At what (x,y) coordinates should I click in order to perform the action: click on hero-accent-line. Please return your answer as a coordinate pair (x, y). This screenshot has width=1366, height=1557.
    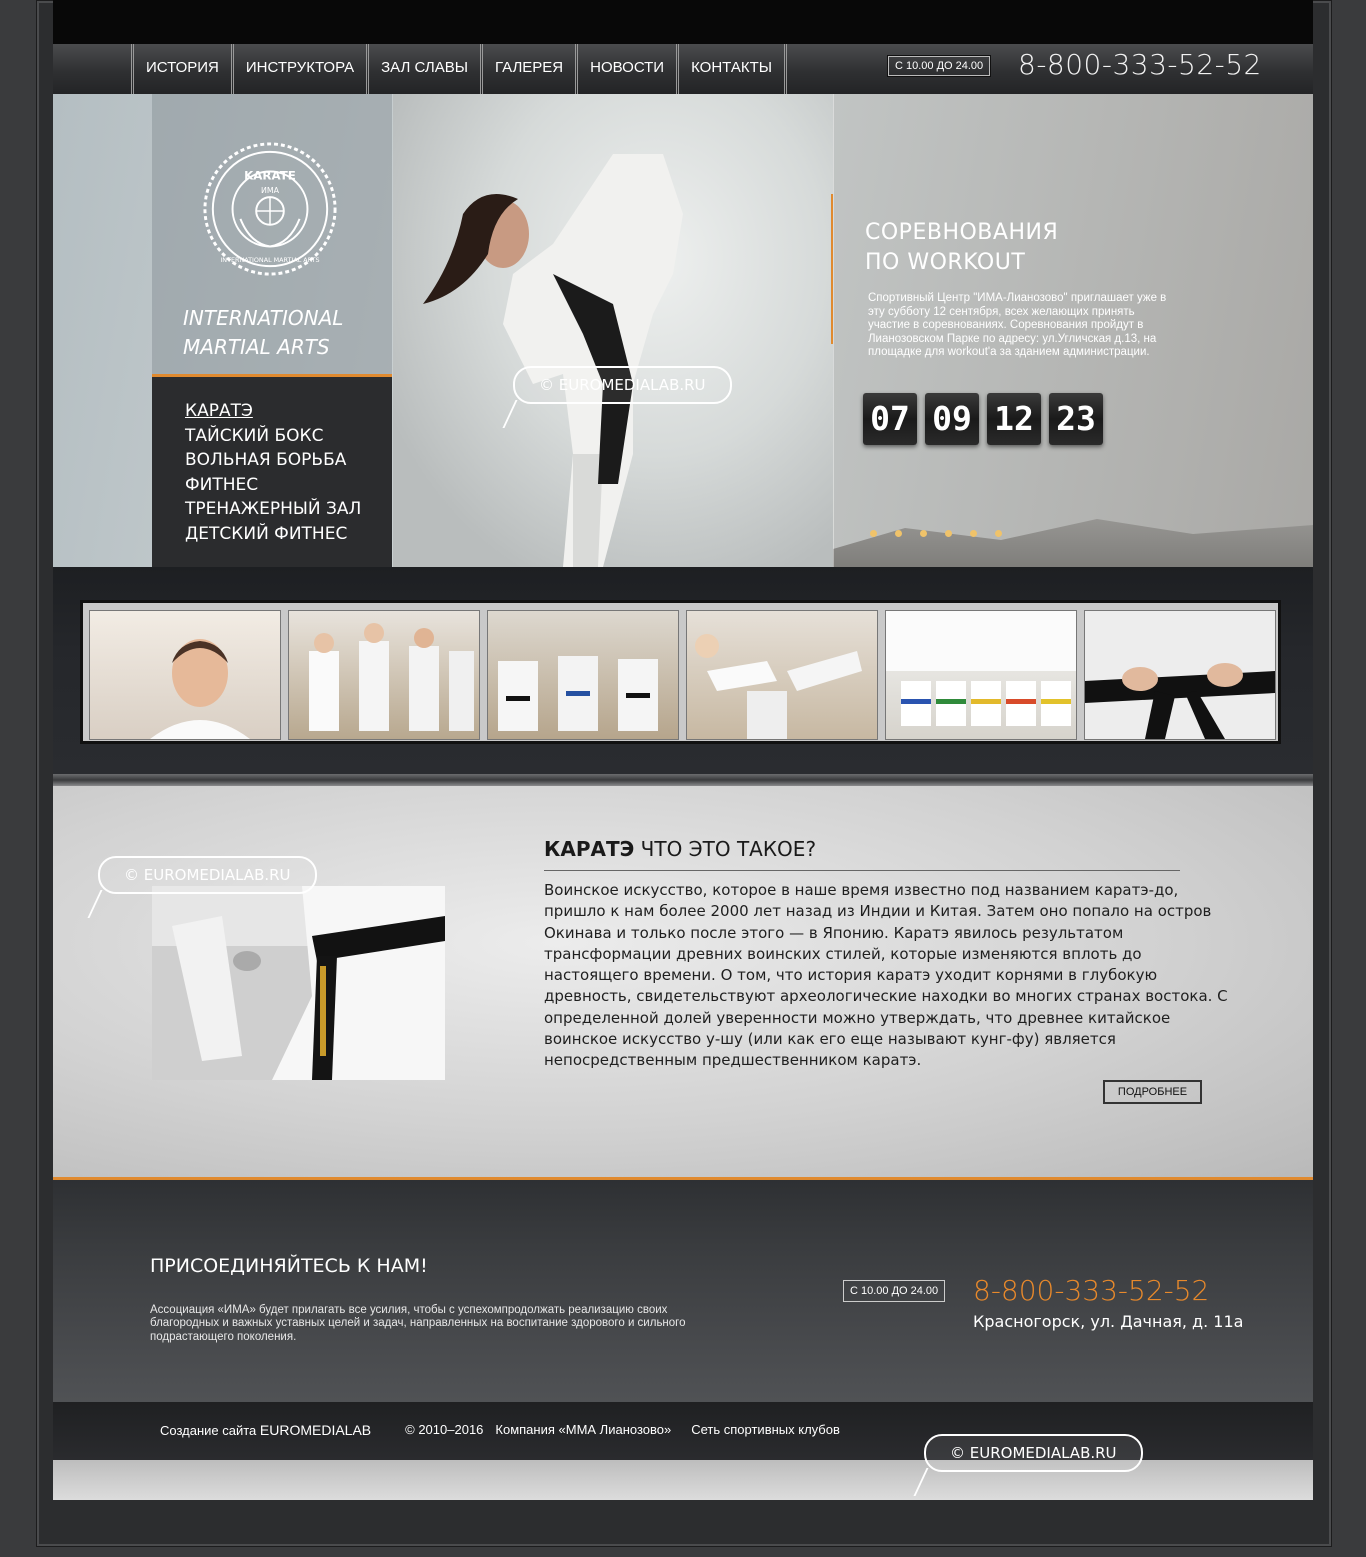
    Looking at the image, I should click on (832, 269).